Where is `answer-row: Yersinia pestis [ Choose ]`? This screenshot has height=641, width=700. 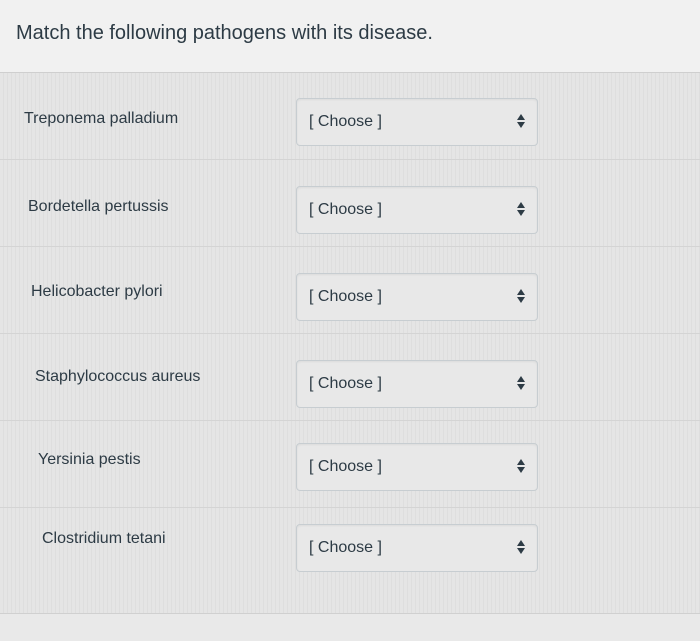
answer-row: Yersinia pestis [ Choose ] is located at coordinates (350, 464).